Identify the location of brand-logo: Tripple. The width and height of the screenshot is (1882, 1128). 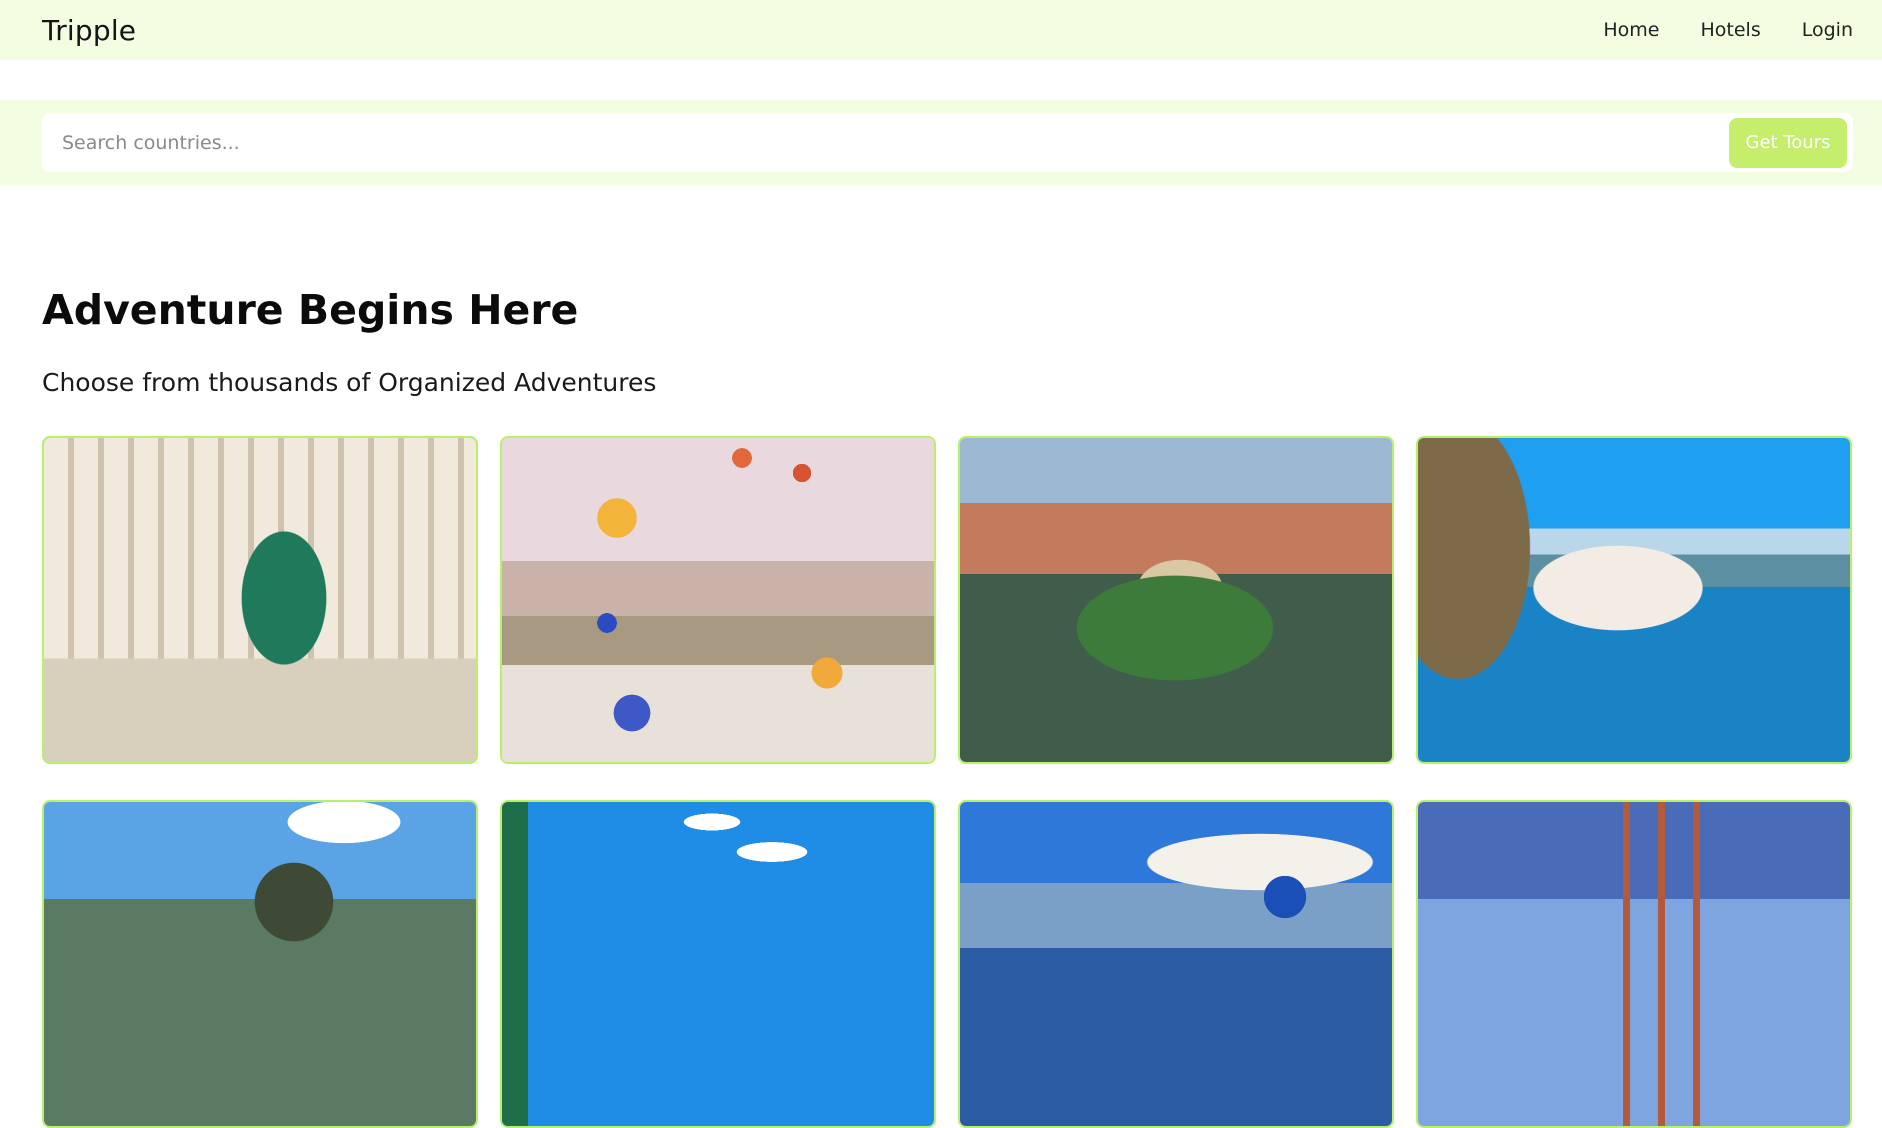
(89, 30).